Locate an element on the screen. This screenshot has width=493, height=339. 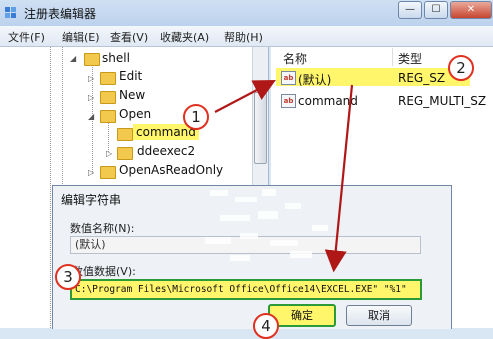
step-callout-4: 4 is located at coordinates (266, 326).